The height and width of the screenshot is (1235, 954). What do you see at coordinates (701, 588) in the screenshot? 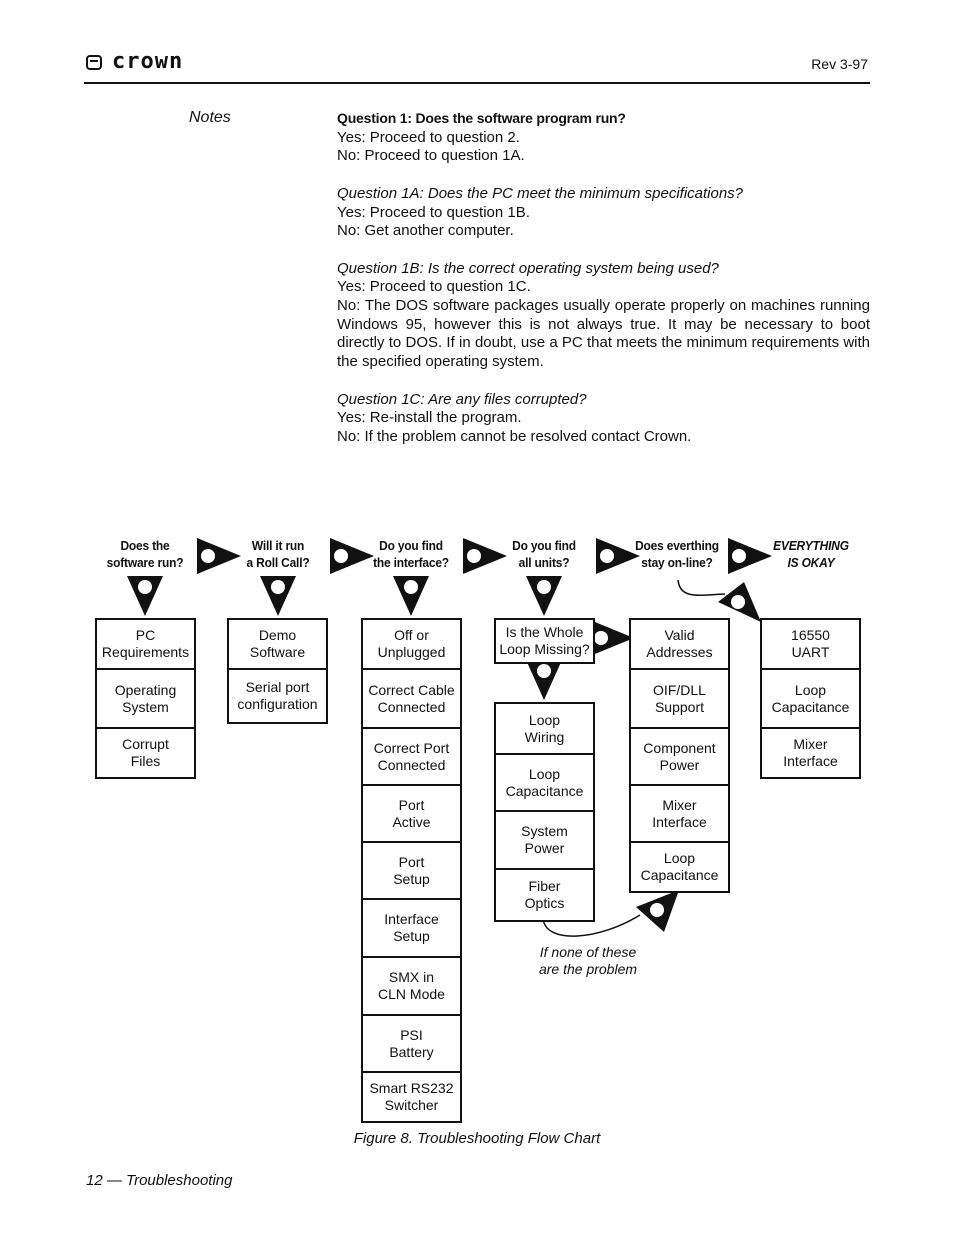
I see `curve-connector` at bounding box center [701, 588].